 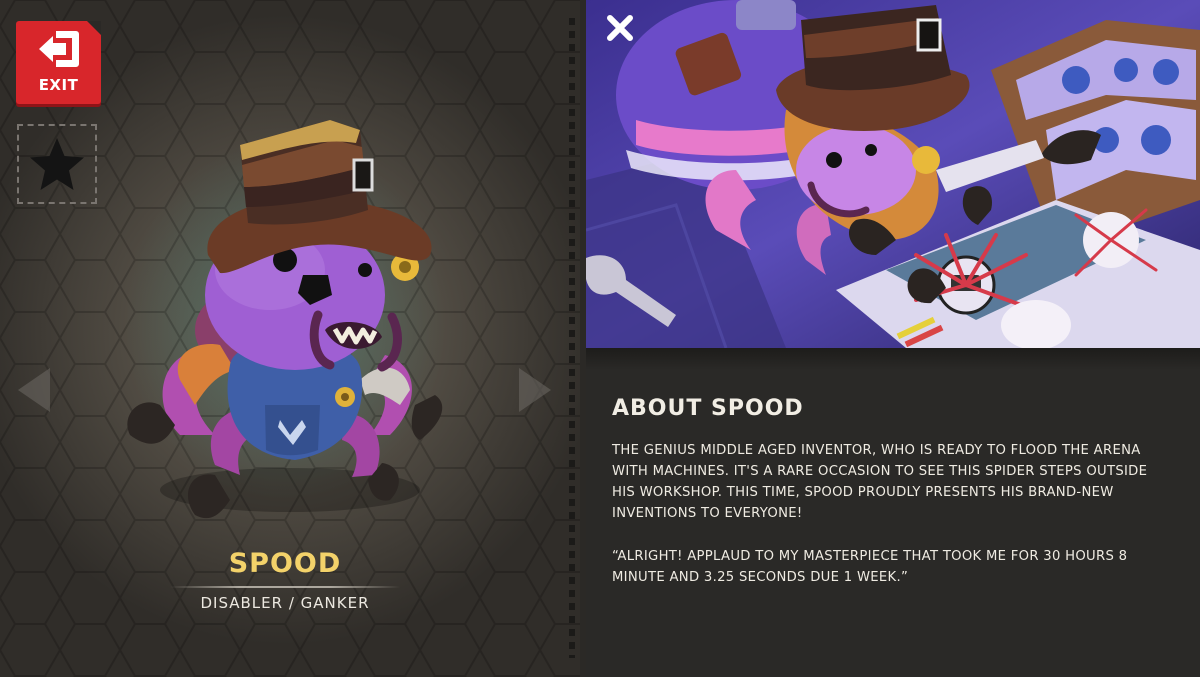 I want to click on favorite-button, so click(x=57, y=164).